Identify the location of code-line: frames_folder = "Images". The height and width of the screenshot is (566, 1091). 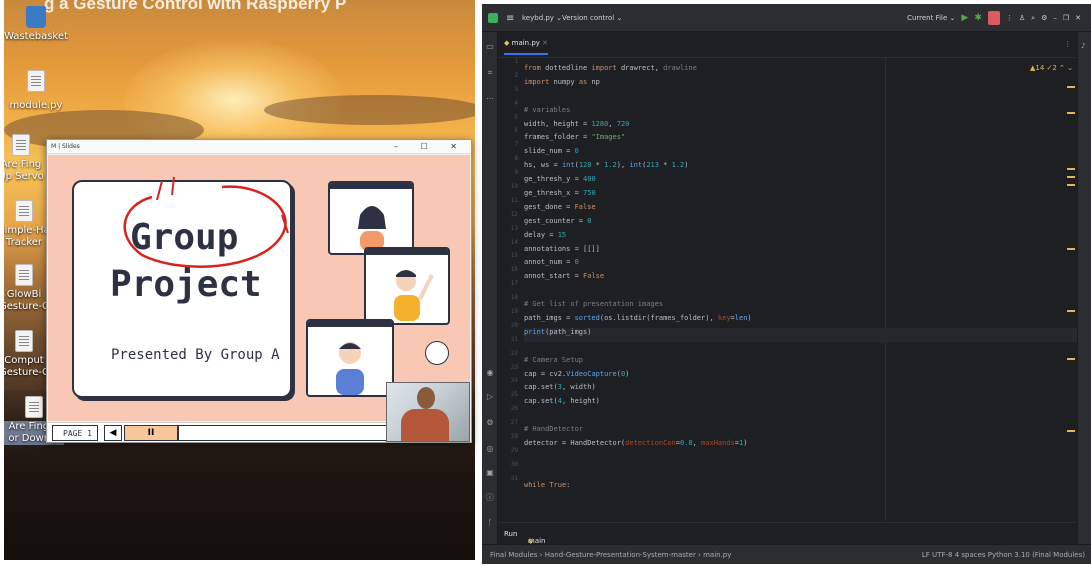
(800, 140).